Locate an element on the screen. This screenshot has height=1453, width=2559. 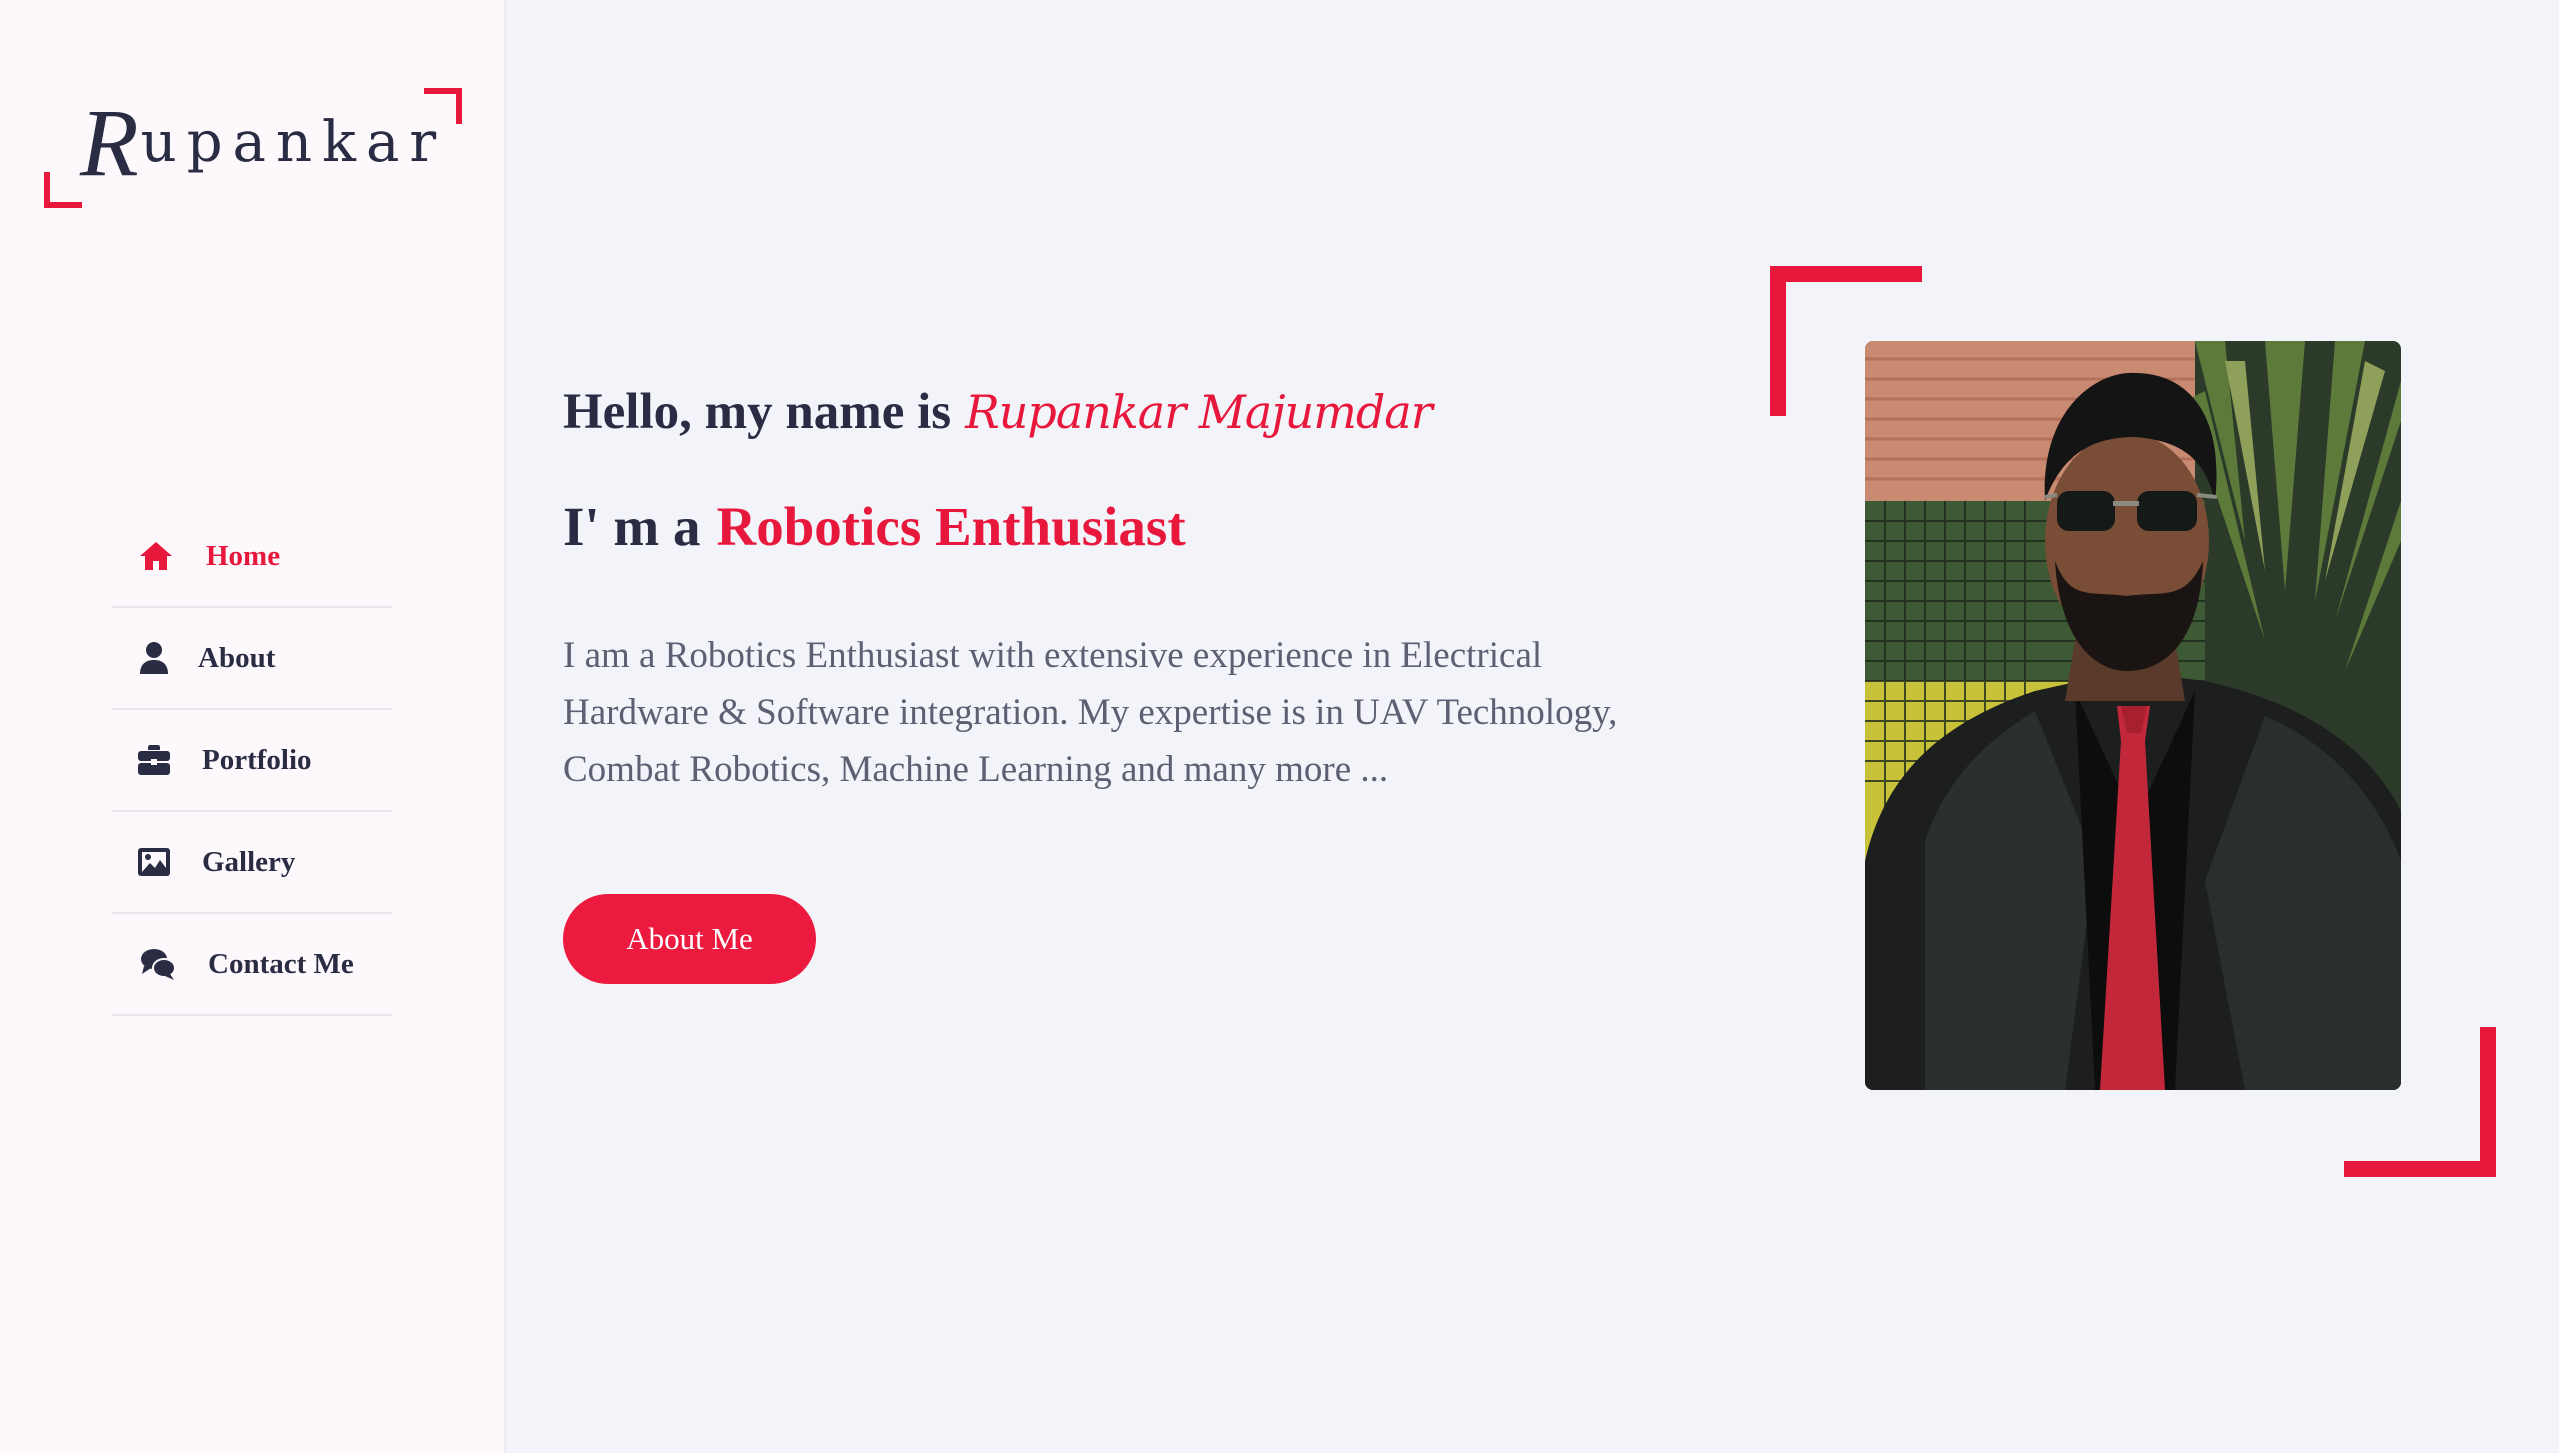
nav-item-about: About is located at coordinates (252, 659).